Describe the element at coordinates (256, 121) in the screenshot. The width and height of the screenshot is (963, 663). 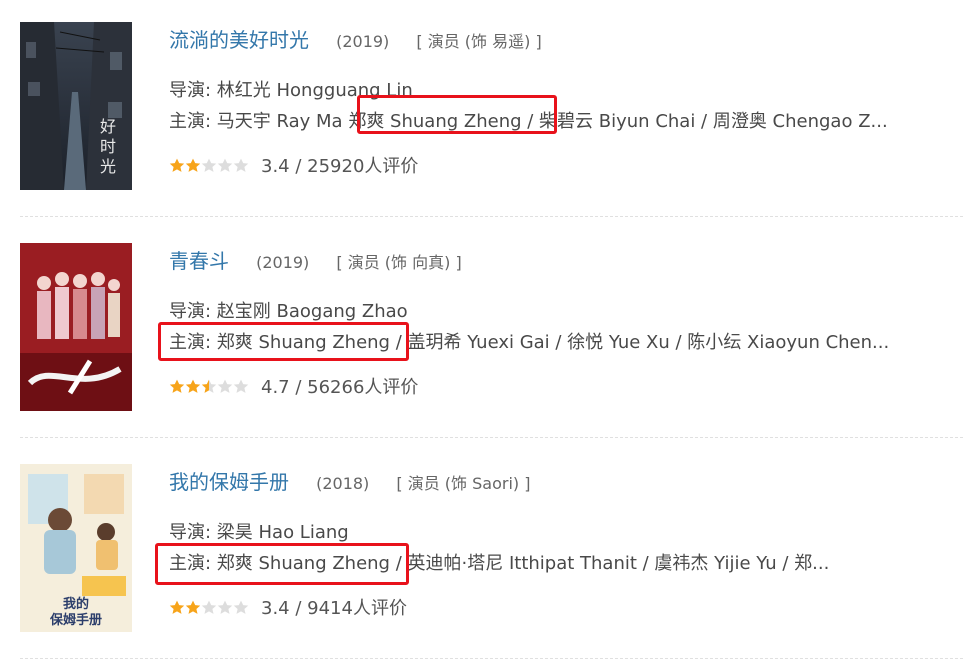
I see `cast-prefix: 主演: 马天宇 Ray Ma` at that location.